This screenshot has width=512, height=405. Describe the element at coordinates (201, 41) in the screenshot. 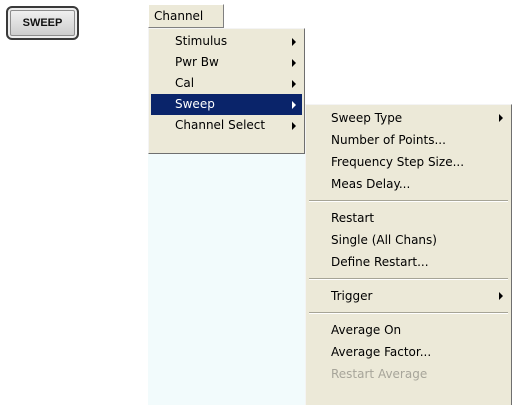

I see `menu-item-label: Stimulus` at that location.